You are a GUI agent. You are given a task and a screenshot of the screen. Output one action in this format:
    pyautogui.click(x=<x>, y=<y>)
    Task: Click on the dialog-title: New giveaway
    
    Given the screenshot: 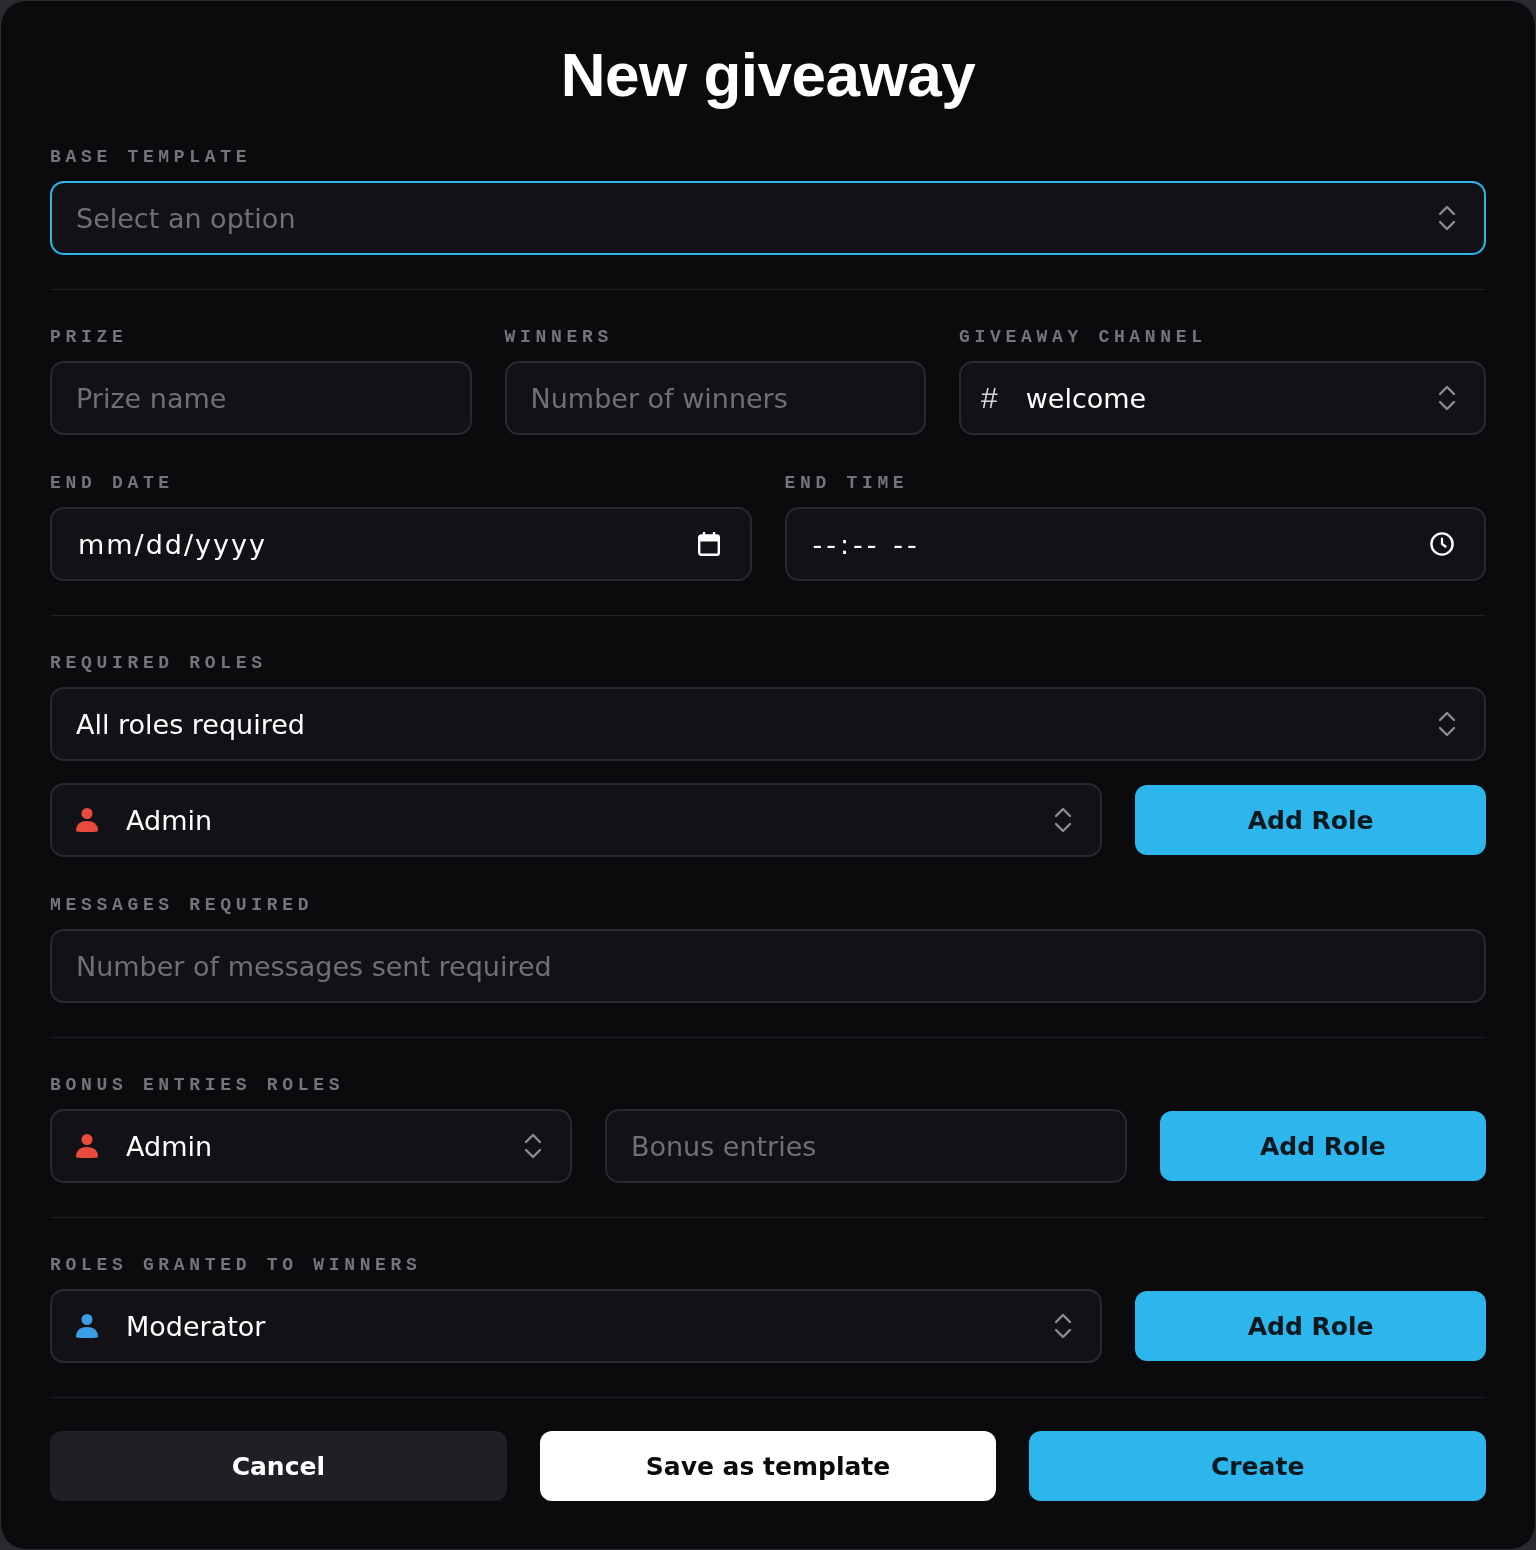 What is the action you would take?
    pyautogui.click(x=768, y=75)
    